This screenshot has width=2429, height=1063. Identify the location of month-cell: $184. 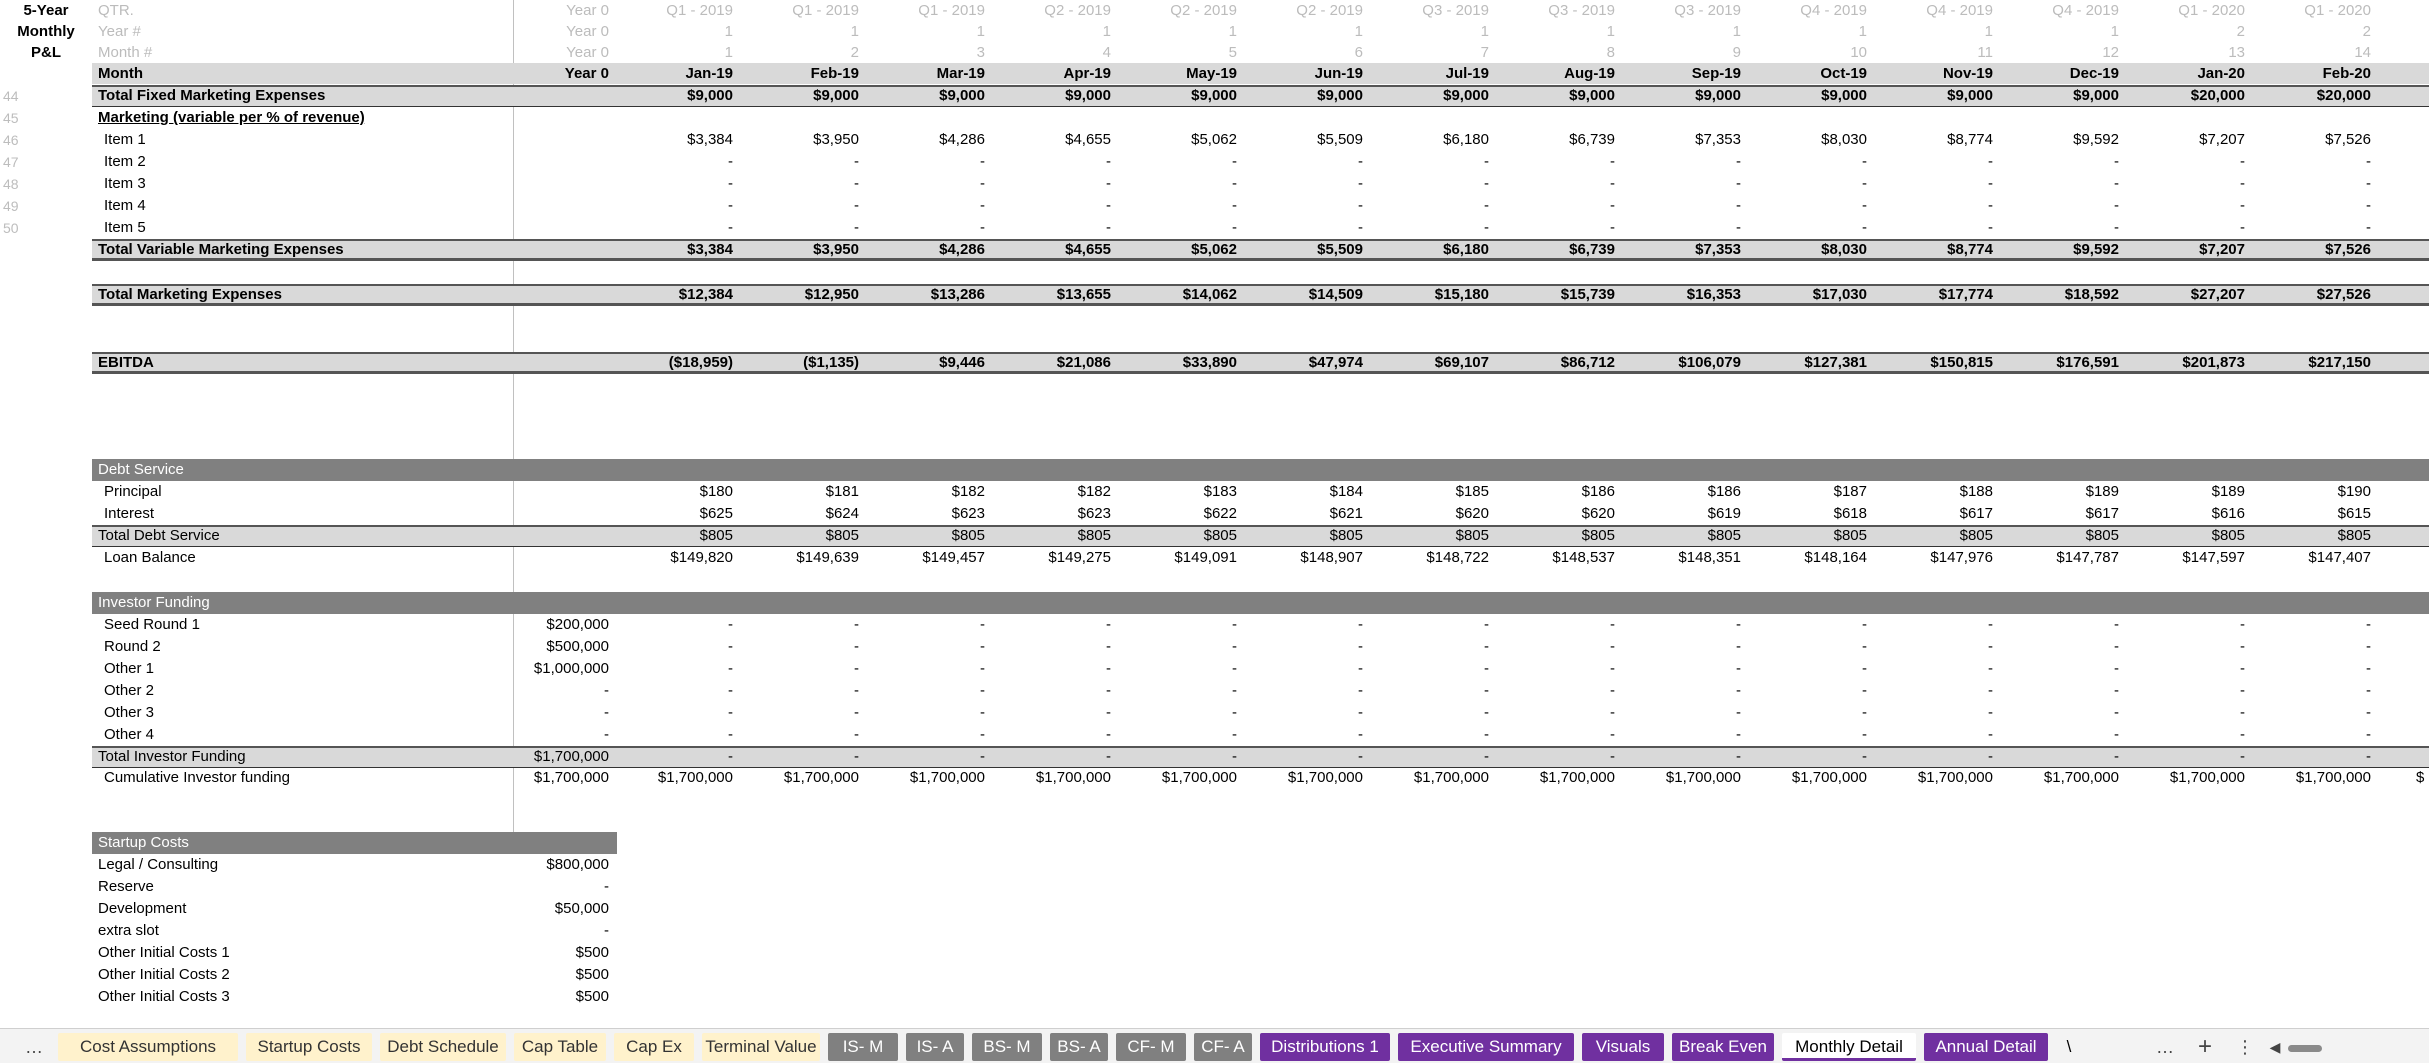
(1306, 492).